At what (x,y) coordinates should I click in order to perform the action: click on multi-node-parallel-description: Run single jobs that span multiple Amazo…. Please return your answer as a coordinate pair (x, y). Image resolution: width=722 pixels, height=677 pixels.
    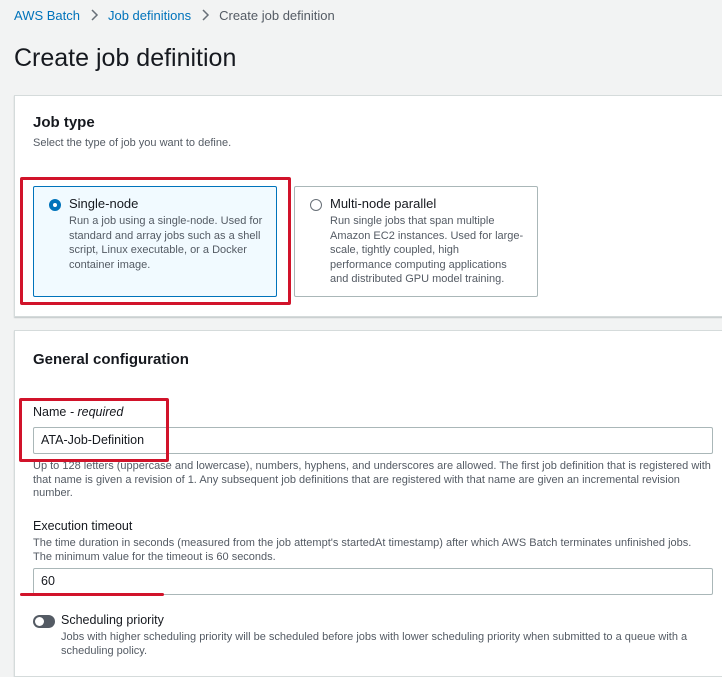
    Looking at the image, I should click on (427, 250).